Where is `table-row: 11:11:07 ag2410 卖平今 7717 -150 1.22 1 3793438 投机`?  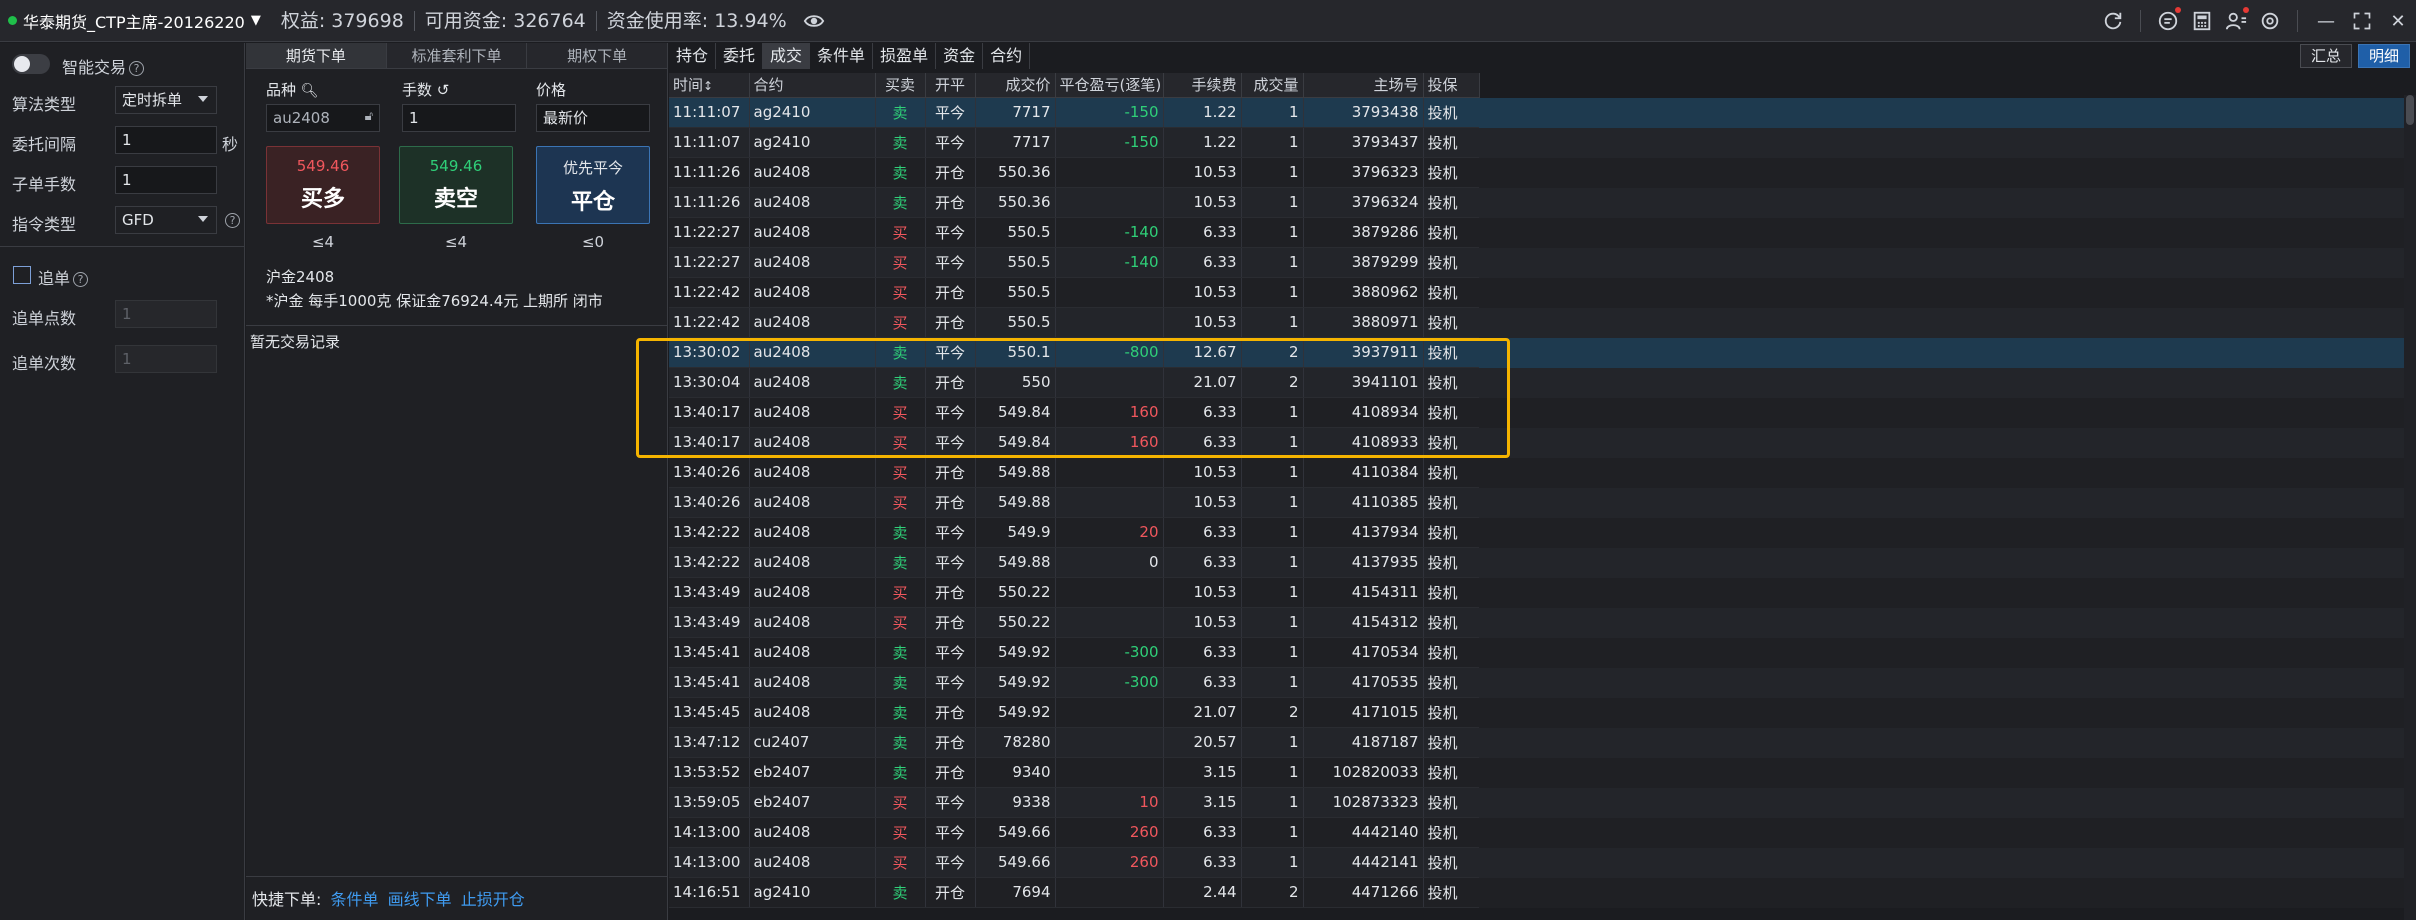
table-row: 11:11:07 ag2410 卖平今 7717 -150 1.22 1 3793438 投机 is located at coordinates (1074, 112).